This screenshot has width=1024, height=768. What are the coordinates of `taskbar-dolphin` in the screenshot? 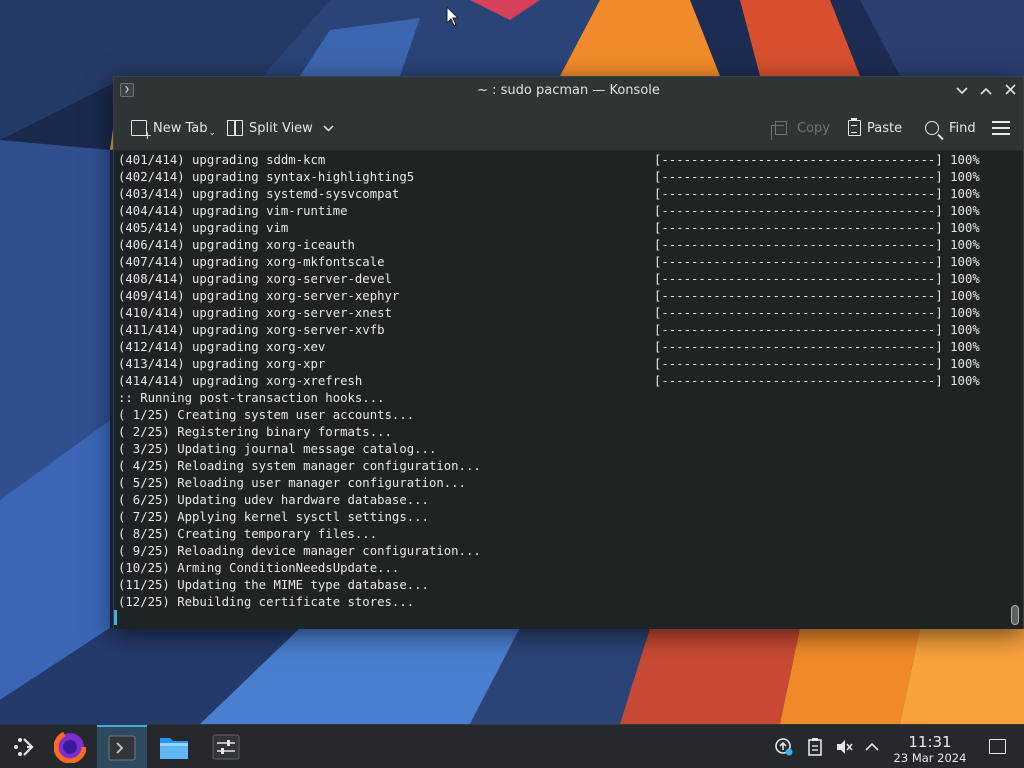 It's located at (174, 746).